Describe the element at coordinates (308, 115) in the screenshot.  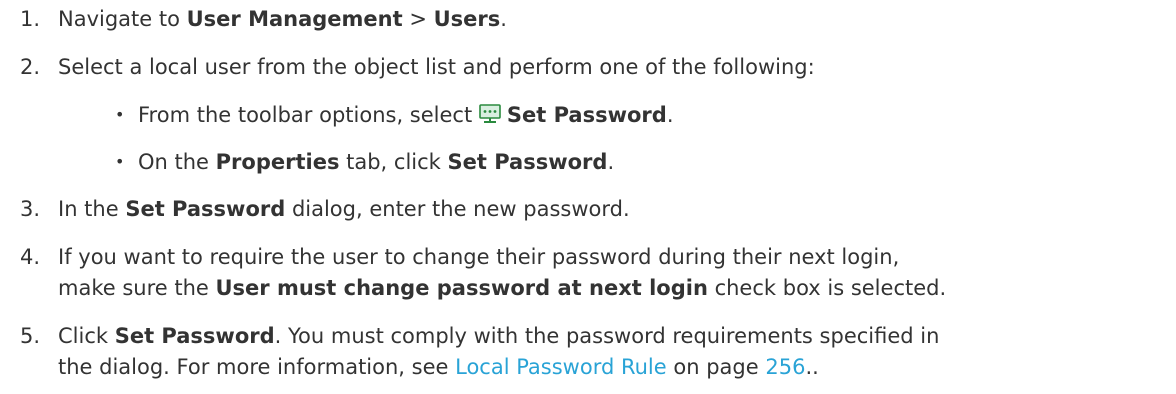
I see `bullet-text: From the toolbar options, select` at that location.